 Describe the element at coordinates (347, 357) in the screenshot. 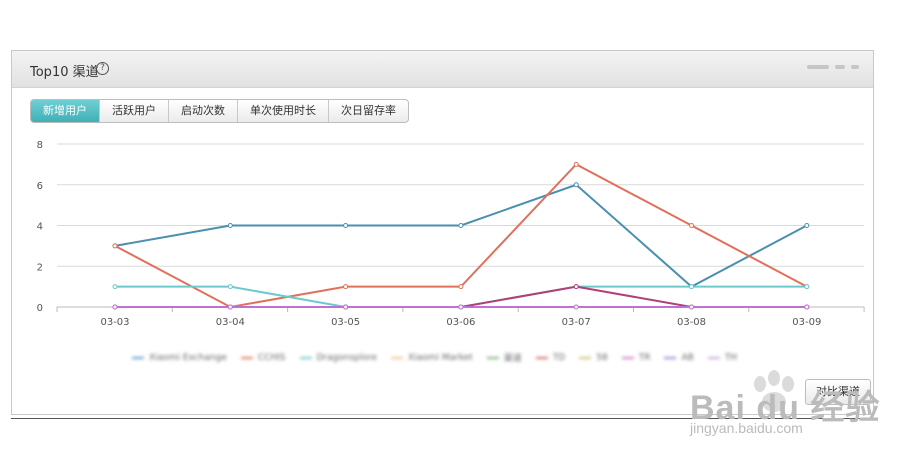

I see `legend-label: Dragonsplore` at that location.